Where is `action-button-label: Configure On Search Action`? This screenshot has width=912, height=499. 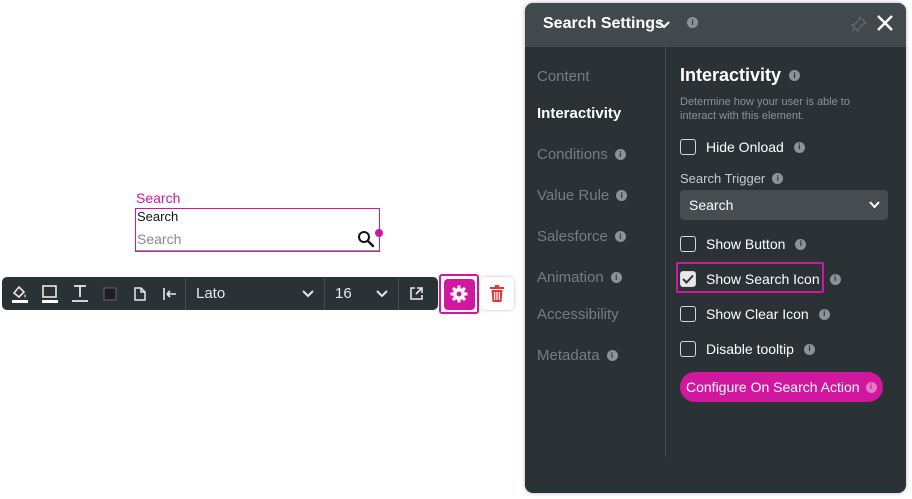
action-button-label: Configure On Search Action is located at coordinates (773, 387).